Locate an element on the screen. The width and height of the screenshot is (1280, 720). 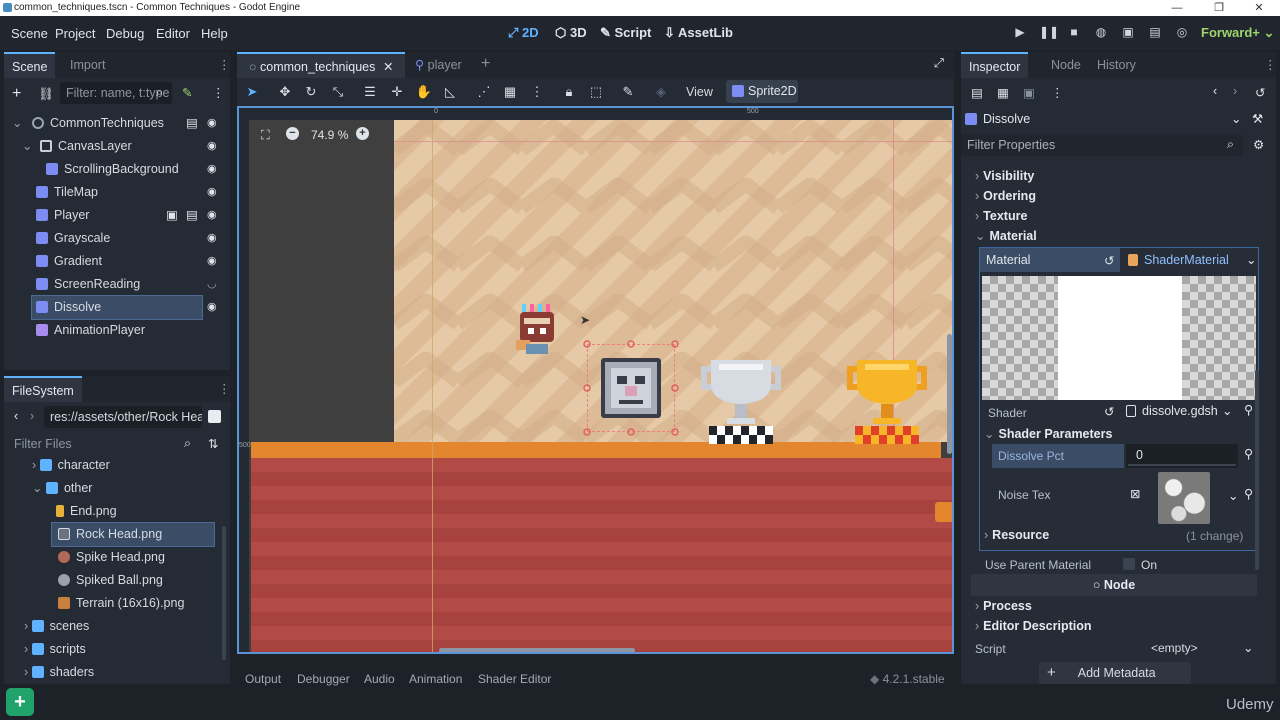
play-scene-icon: ▣ is located at coordinates (1128, 33).